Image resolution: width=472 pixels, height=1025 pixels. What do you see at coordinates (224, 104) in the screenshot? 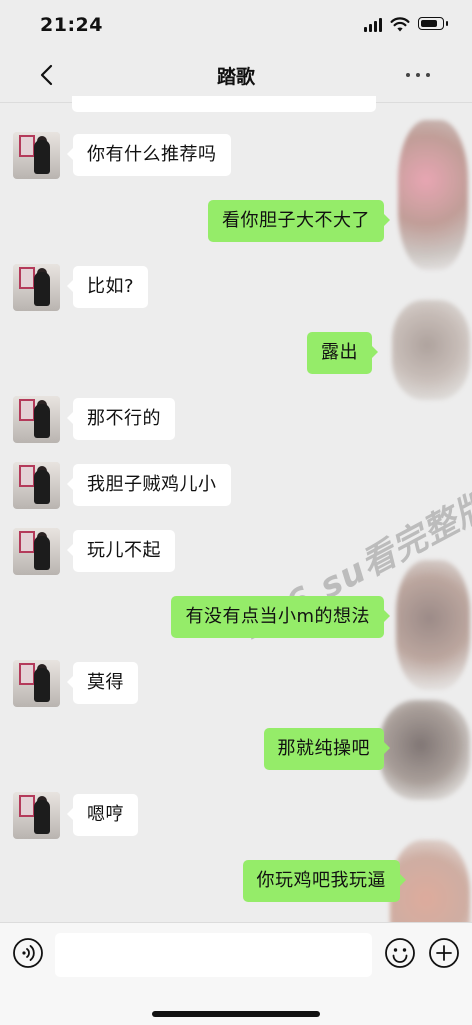
I see `partial-message-bubble` at bounding box center [224, 104].